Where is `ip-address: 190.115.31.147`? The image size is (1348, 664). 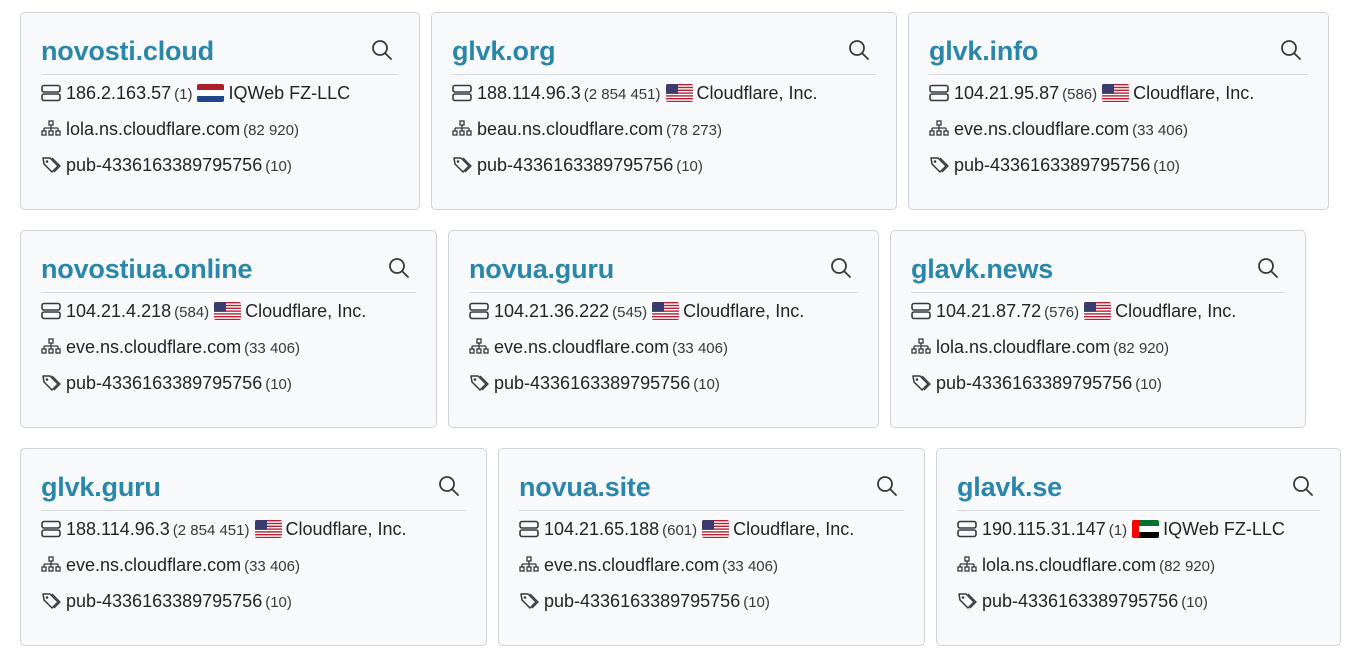
ip-address: 190.115.31.147 is located at coordinates (1044, 529).